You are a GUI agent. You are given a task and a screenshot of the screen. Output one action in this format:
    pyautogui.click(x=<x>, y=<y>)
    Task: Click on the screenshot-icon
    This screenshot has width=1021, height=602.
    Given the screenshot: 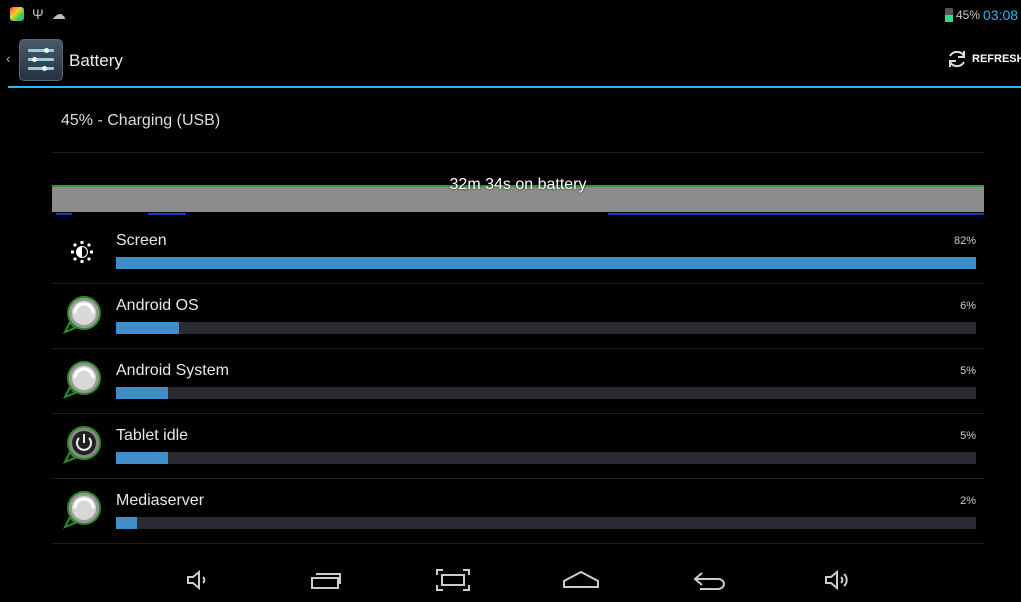 What is the action you would take?
    pyautogui.click(x=453, y=580)
    